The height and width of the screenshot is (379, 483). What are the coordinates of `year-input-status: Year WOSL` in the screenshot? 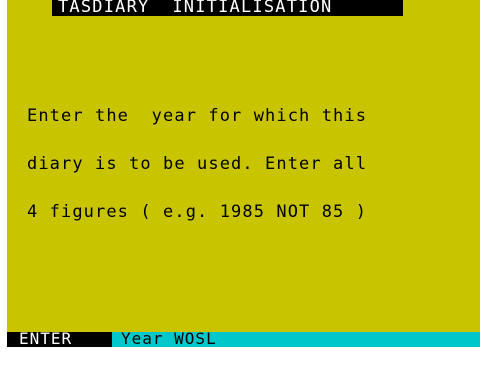 It's located at (169, 339).